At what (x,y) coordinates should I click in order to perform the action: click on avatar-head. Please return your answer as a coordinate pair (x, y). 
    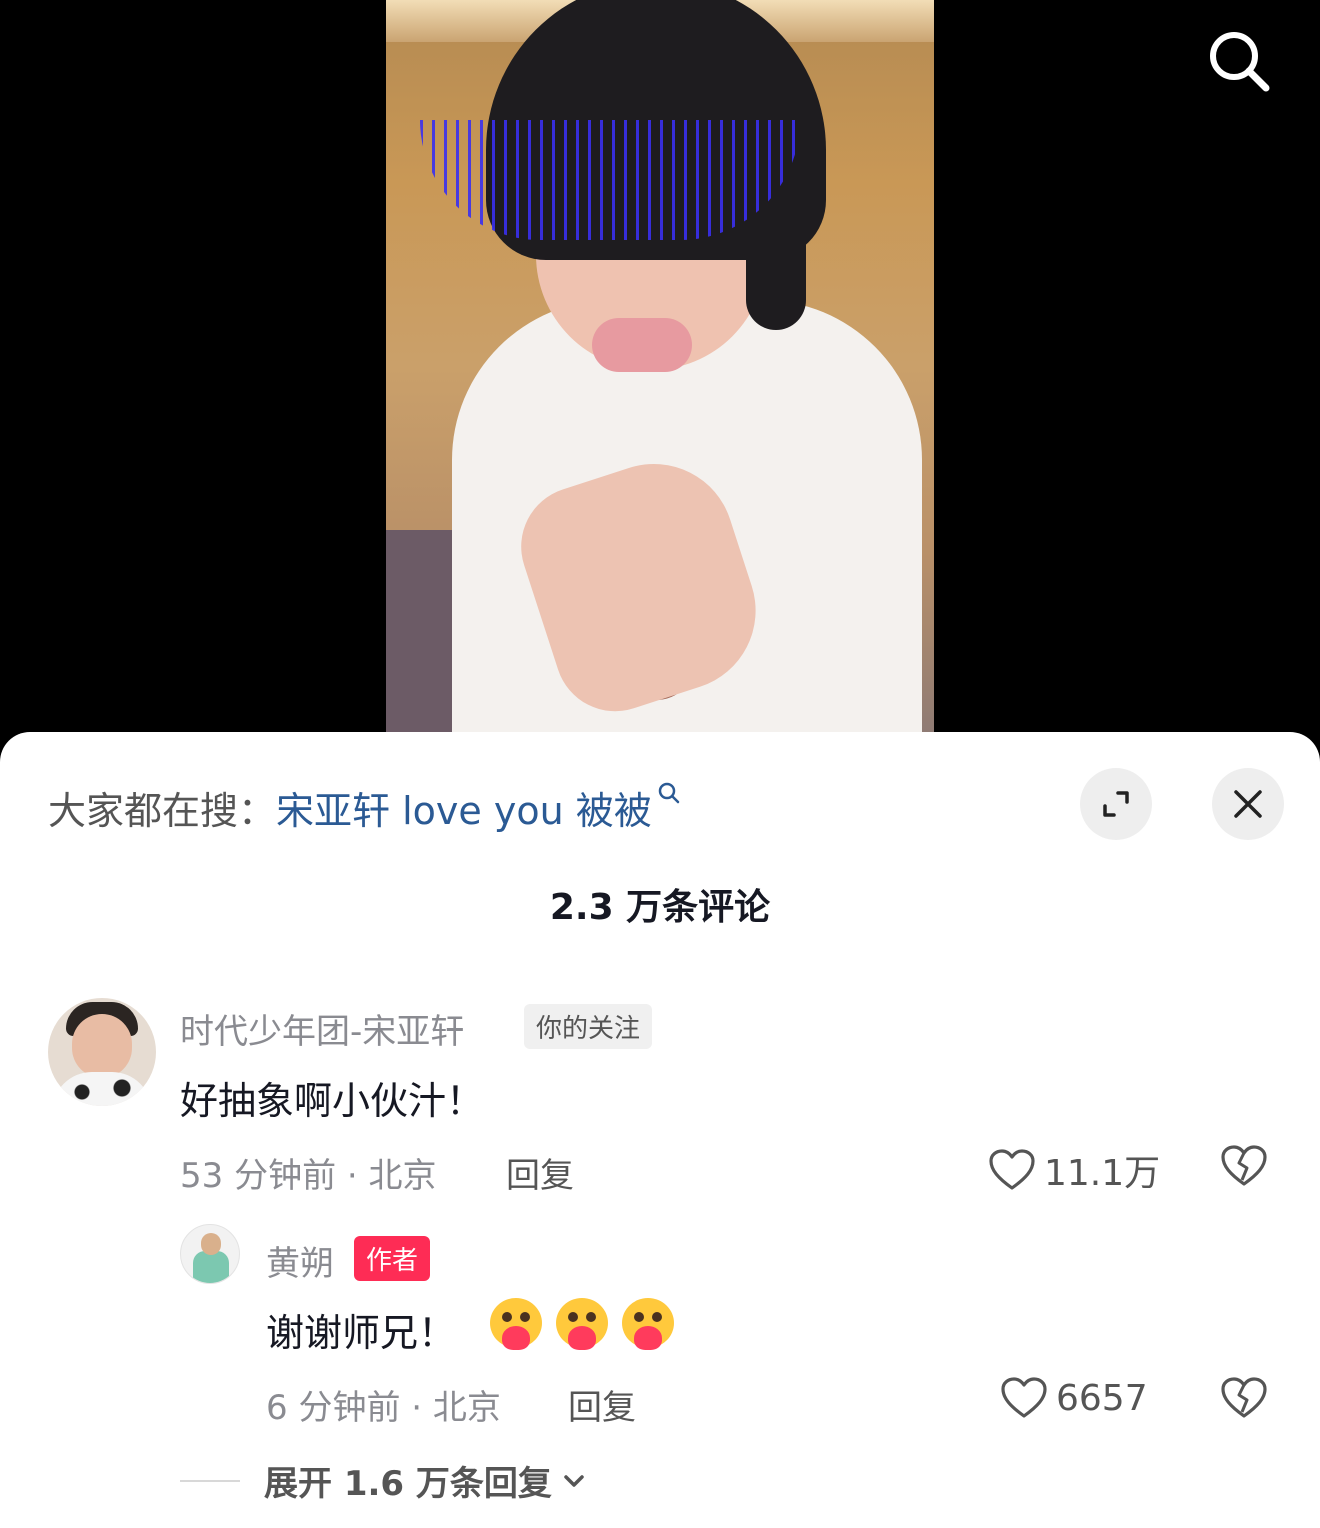
    Looking at the image, I should click on (211, 1244).